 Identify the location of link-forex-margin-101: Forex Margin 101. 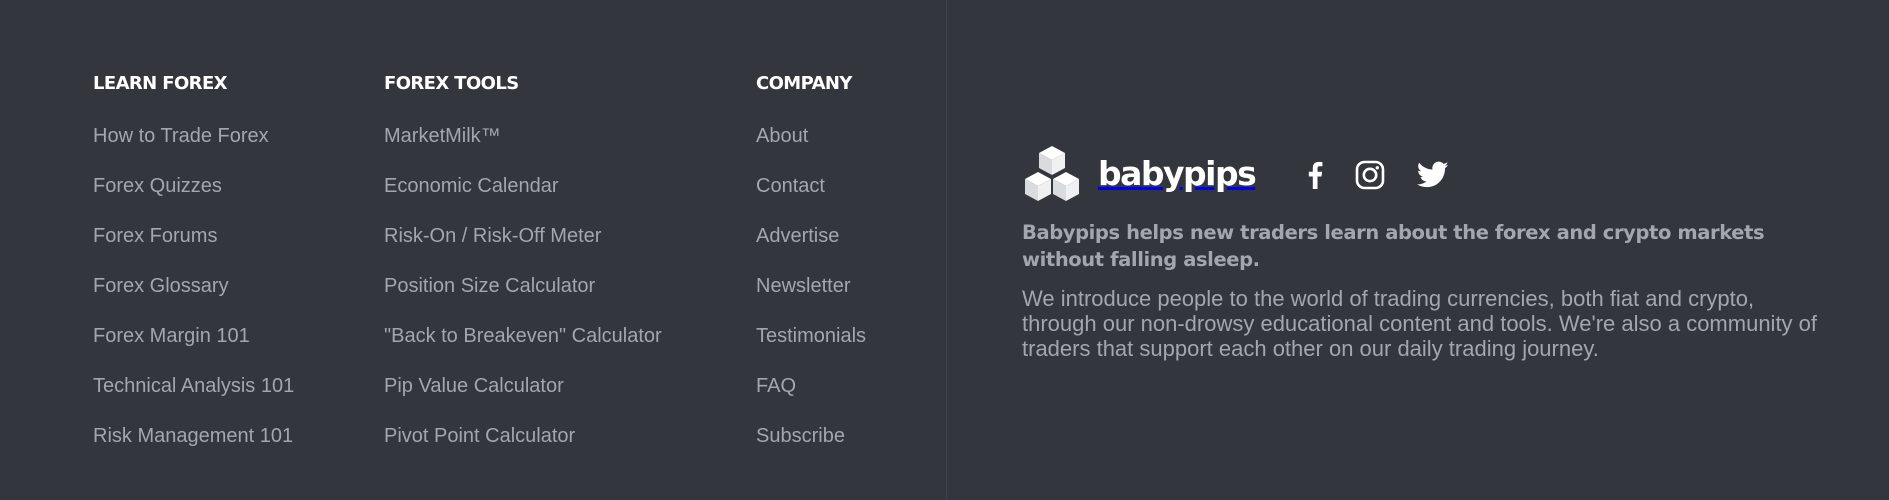
(171, 336).